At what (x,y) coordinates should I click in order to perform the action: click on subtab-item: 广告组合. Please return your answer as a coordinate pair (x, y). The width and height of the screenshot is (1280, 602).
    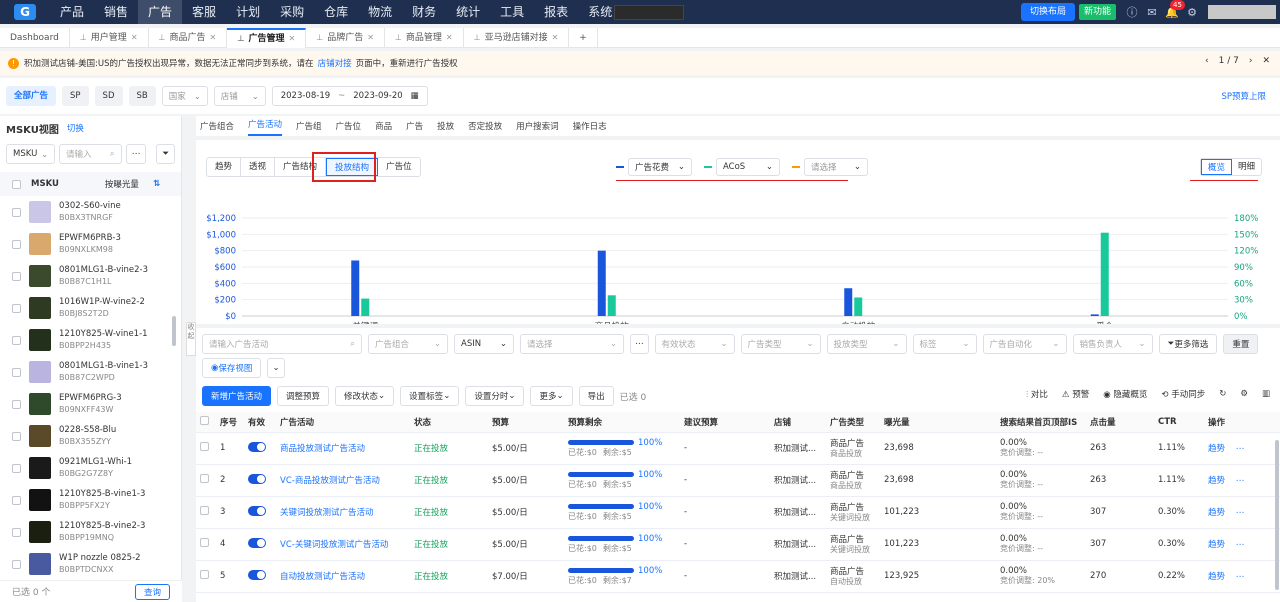
    Looking at the image, I should click on (217, 126).